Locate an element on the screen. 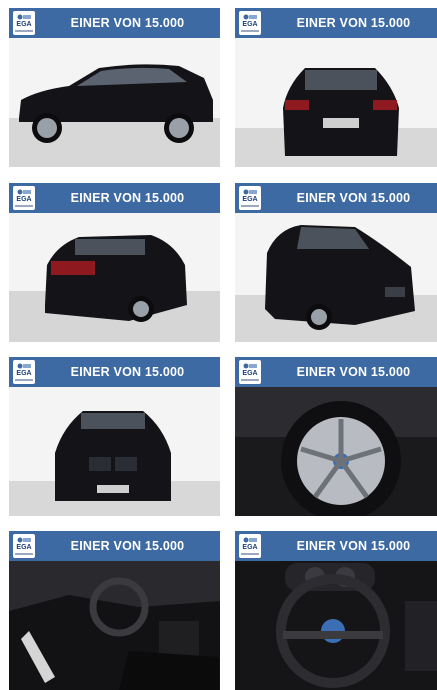 The height and width of the screenshot is (690, 437). gallery-tile-steering-wheel: EGA EINER VON 15.000 is located at coordinates (336, 610).